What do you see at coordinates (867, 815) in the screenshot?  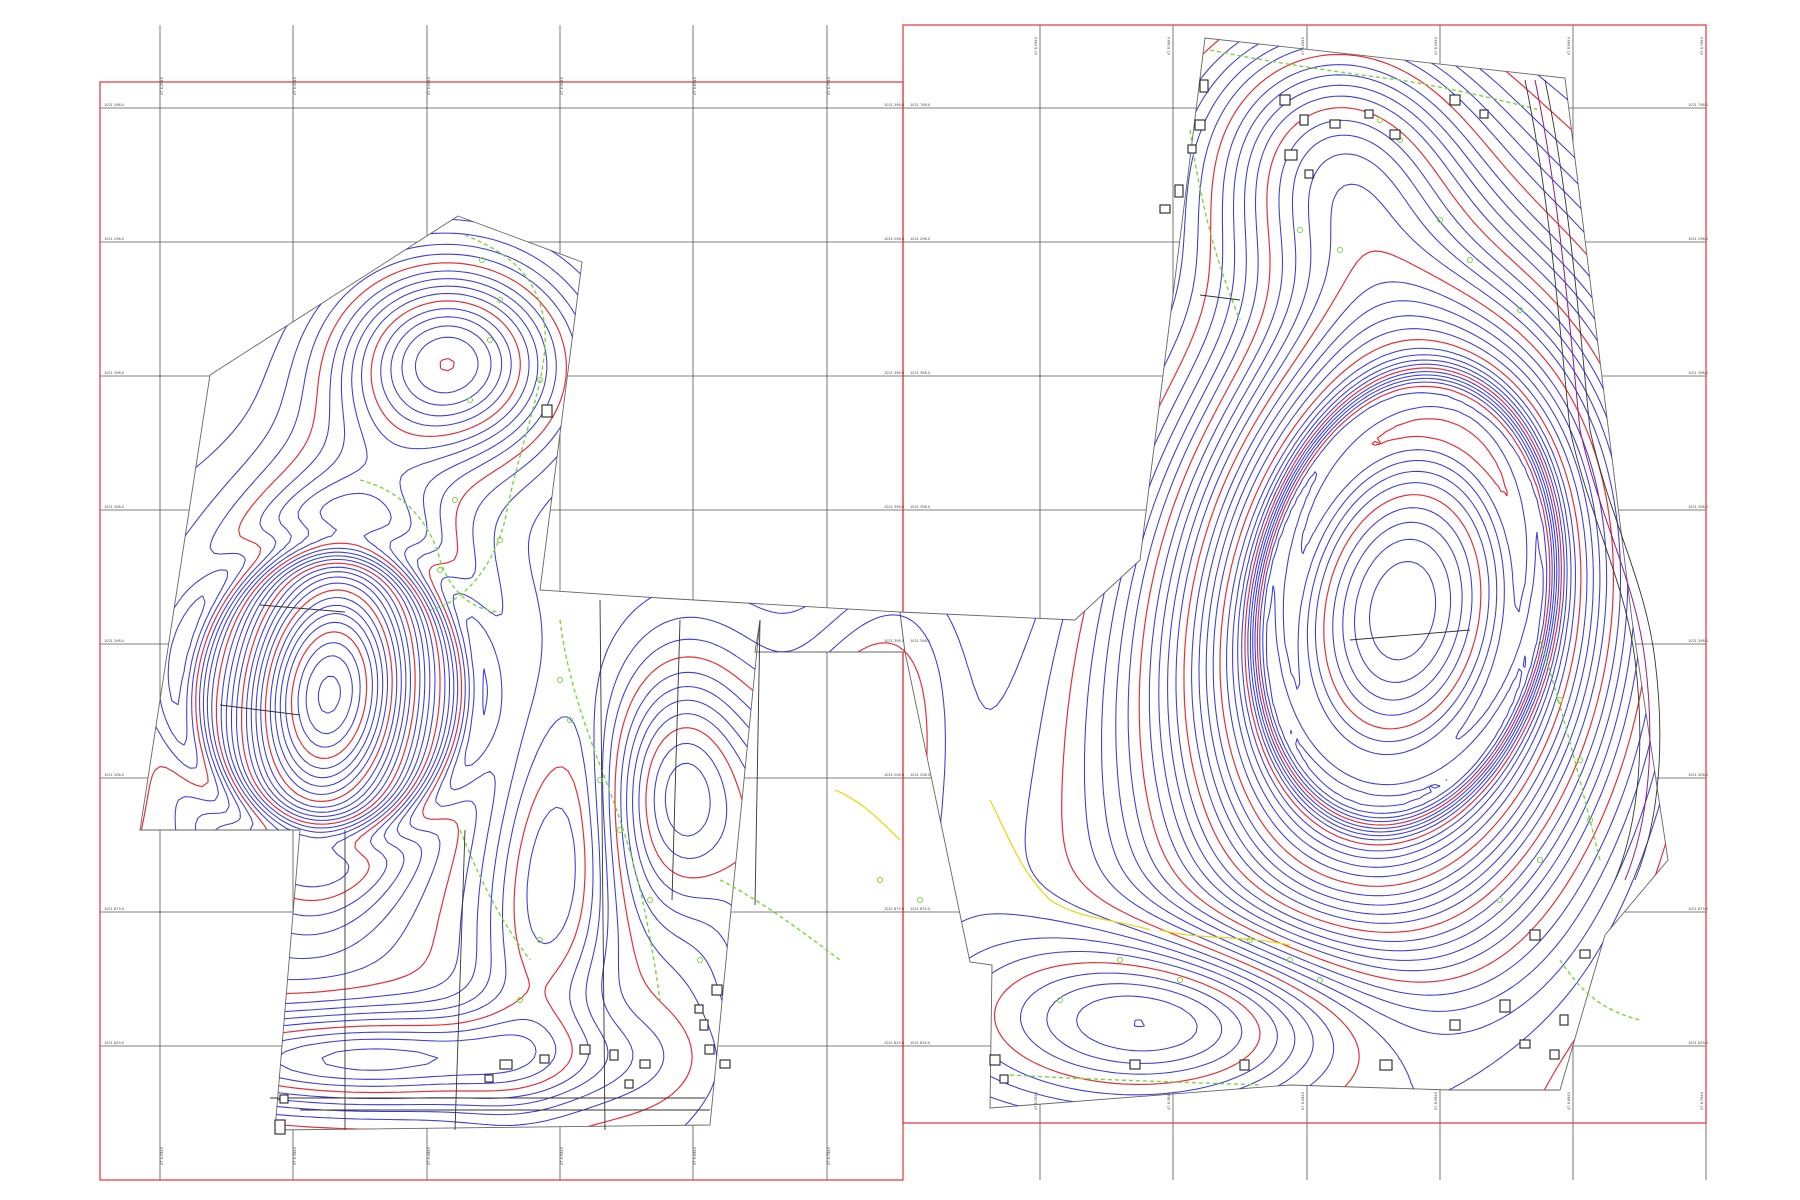 I see `waterline` at bounding box center [867, 815].